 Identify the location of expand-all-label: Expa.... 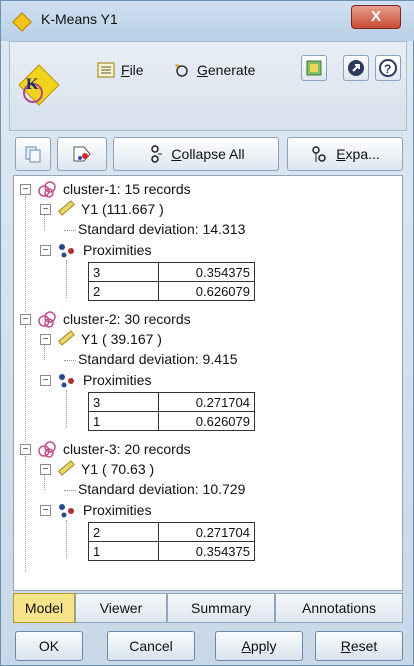
(358, 154).